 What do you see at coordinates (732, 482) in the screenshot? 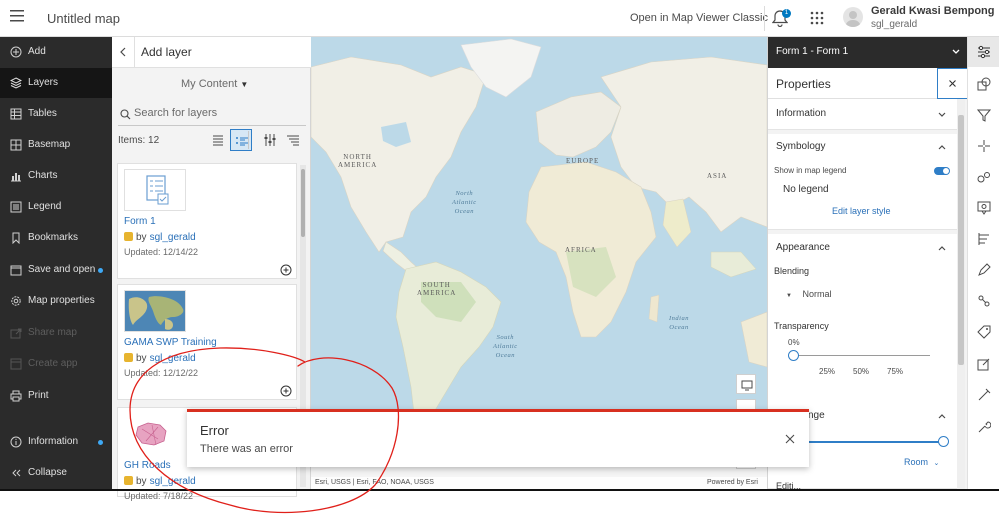
I see `powered-by: Powered by Esri` at bounding box center [732, 482].